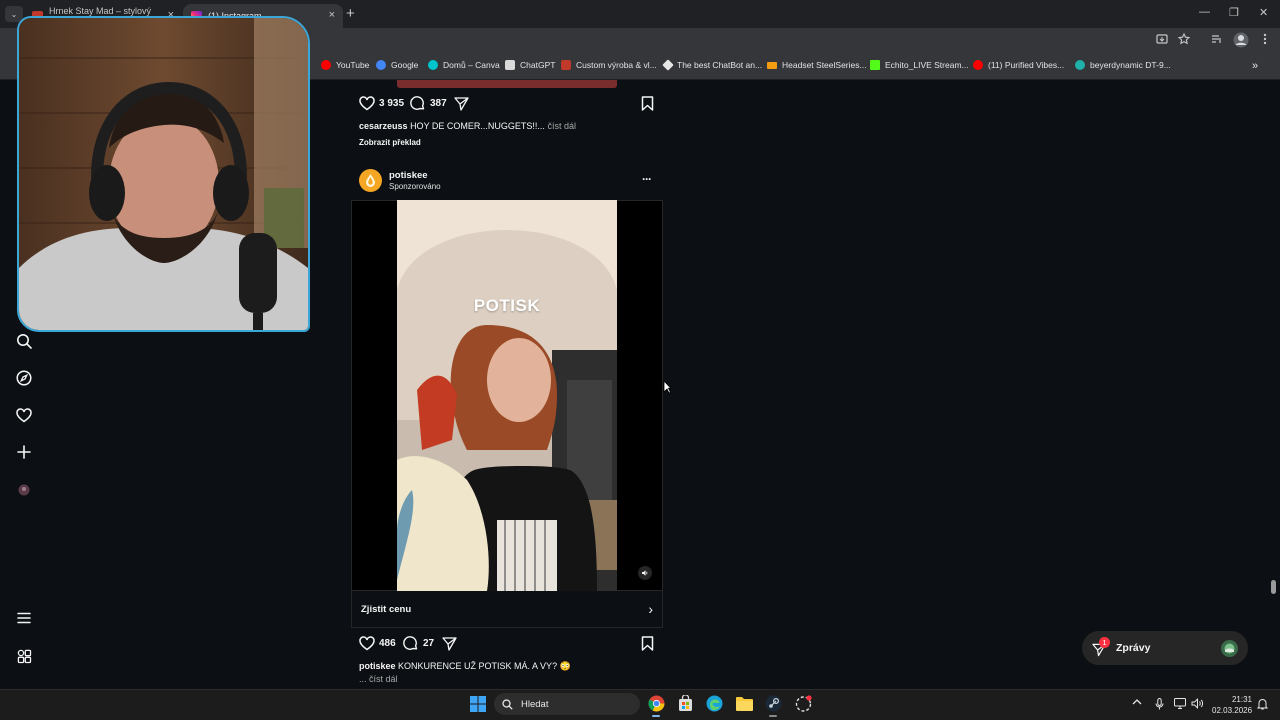 The image size is (1280, 720). What do you see at coordinates (429, 643) in the screenshot?
I see `comments-count: 27` at bounding box center [429, 643].